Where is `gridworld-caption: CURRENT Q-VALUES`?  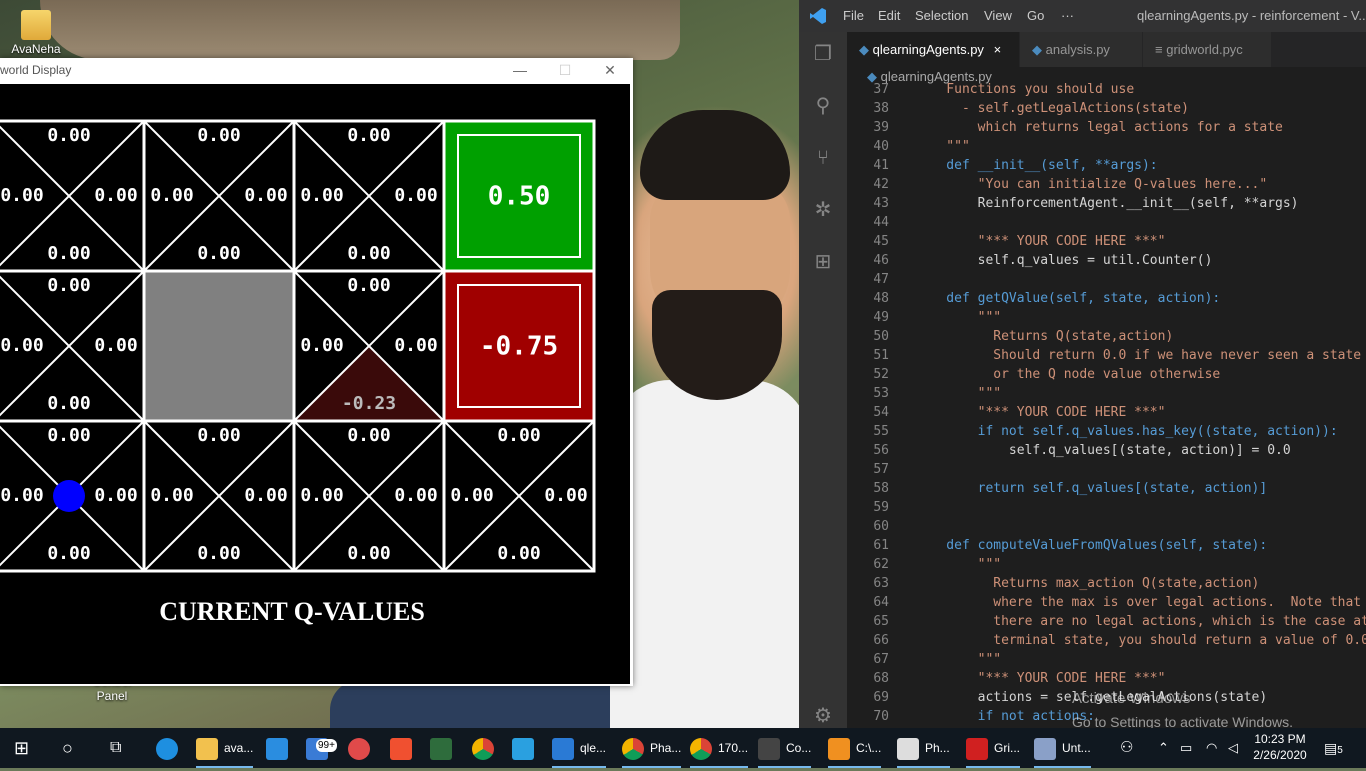 gridworld-caption: CURRENT Q-VALUES is located at coordinates (292, 611).